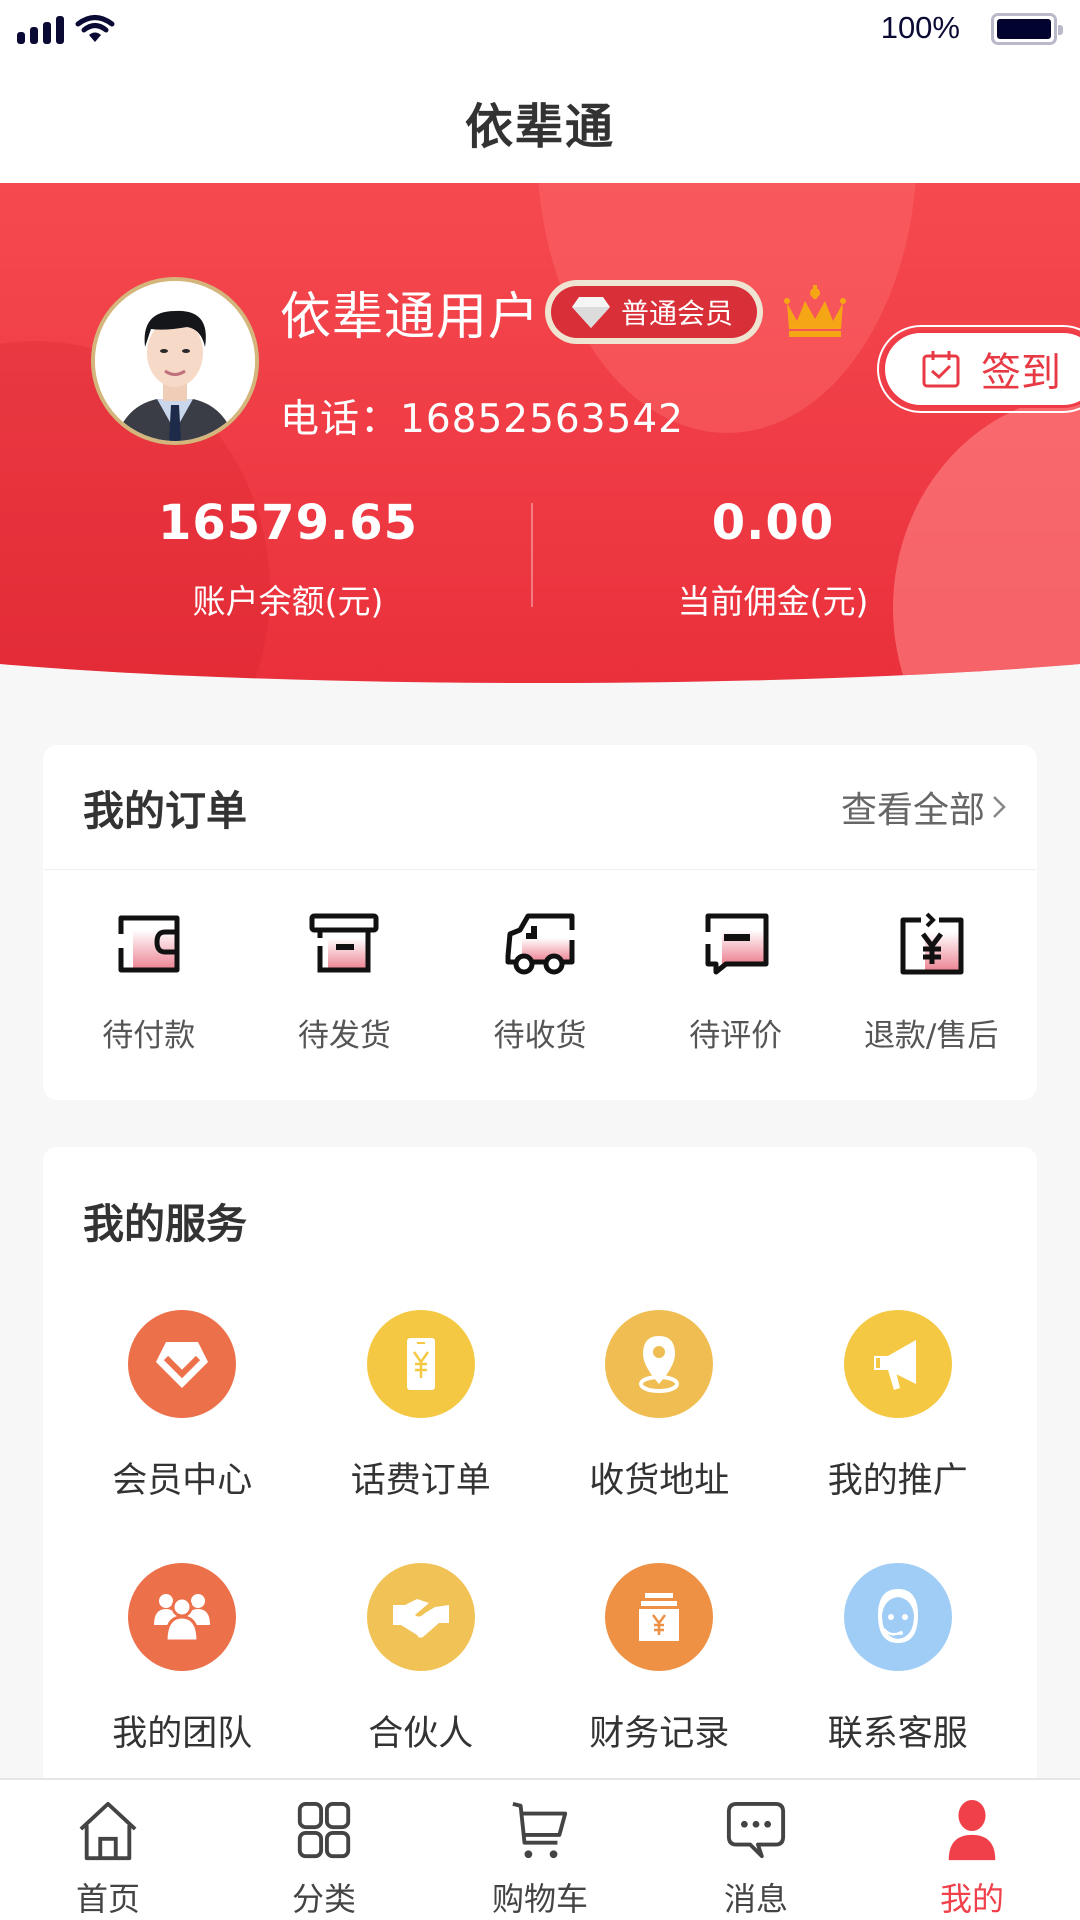 The image size is (1080, 1920). What do you see at coordinates (736, 1036) in the screenshot?
I see `order-item-label: 待评价` at bounding box center [736, 1036].